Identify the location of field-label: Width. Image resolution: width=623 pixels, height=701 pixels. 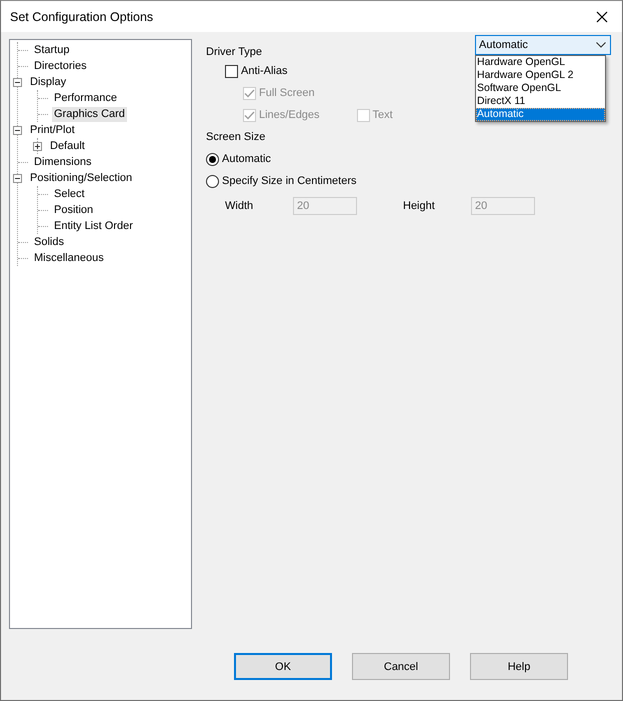
(239, 206).